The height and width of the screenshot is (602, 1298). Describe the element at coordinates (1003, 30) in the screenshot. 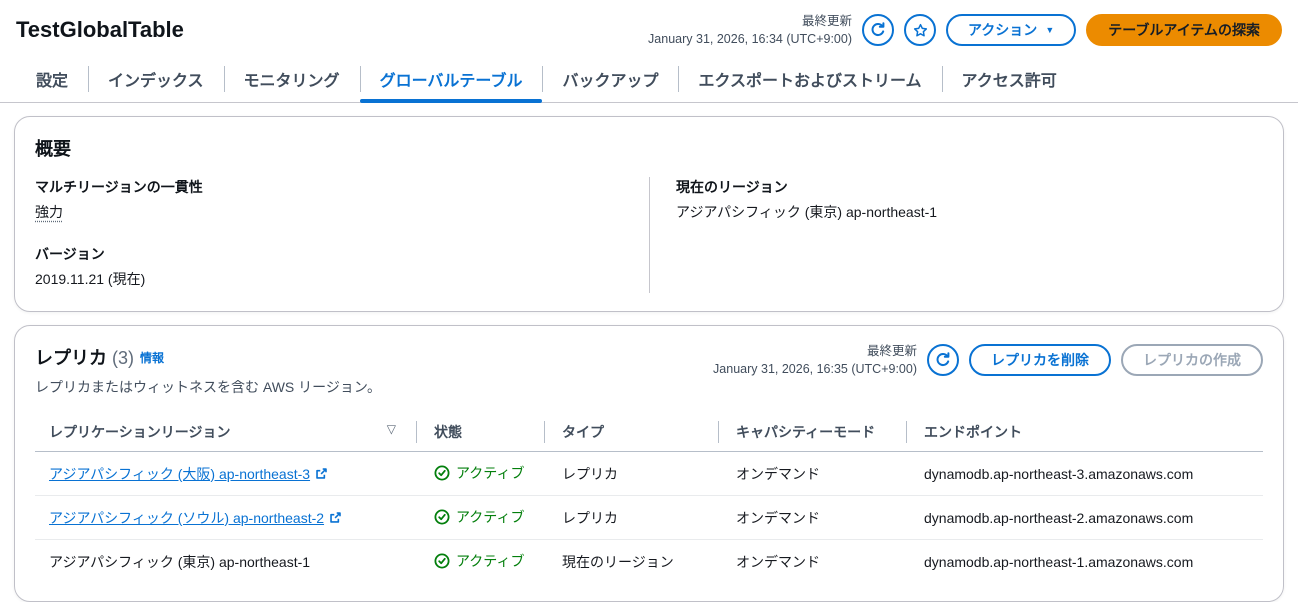

I see `actions-dropdown-label: アクション` at that location.